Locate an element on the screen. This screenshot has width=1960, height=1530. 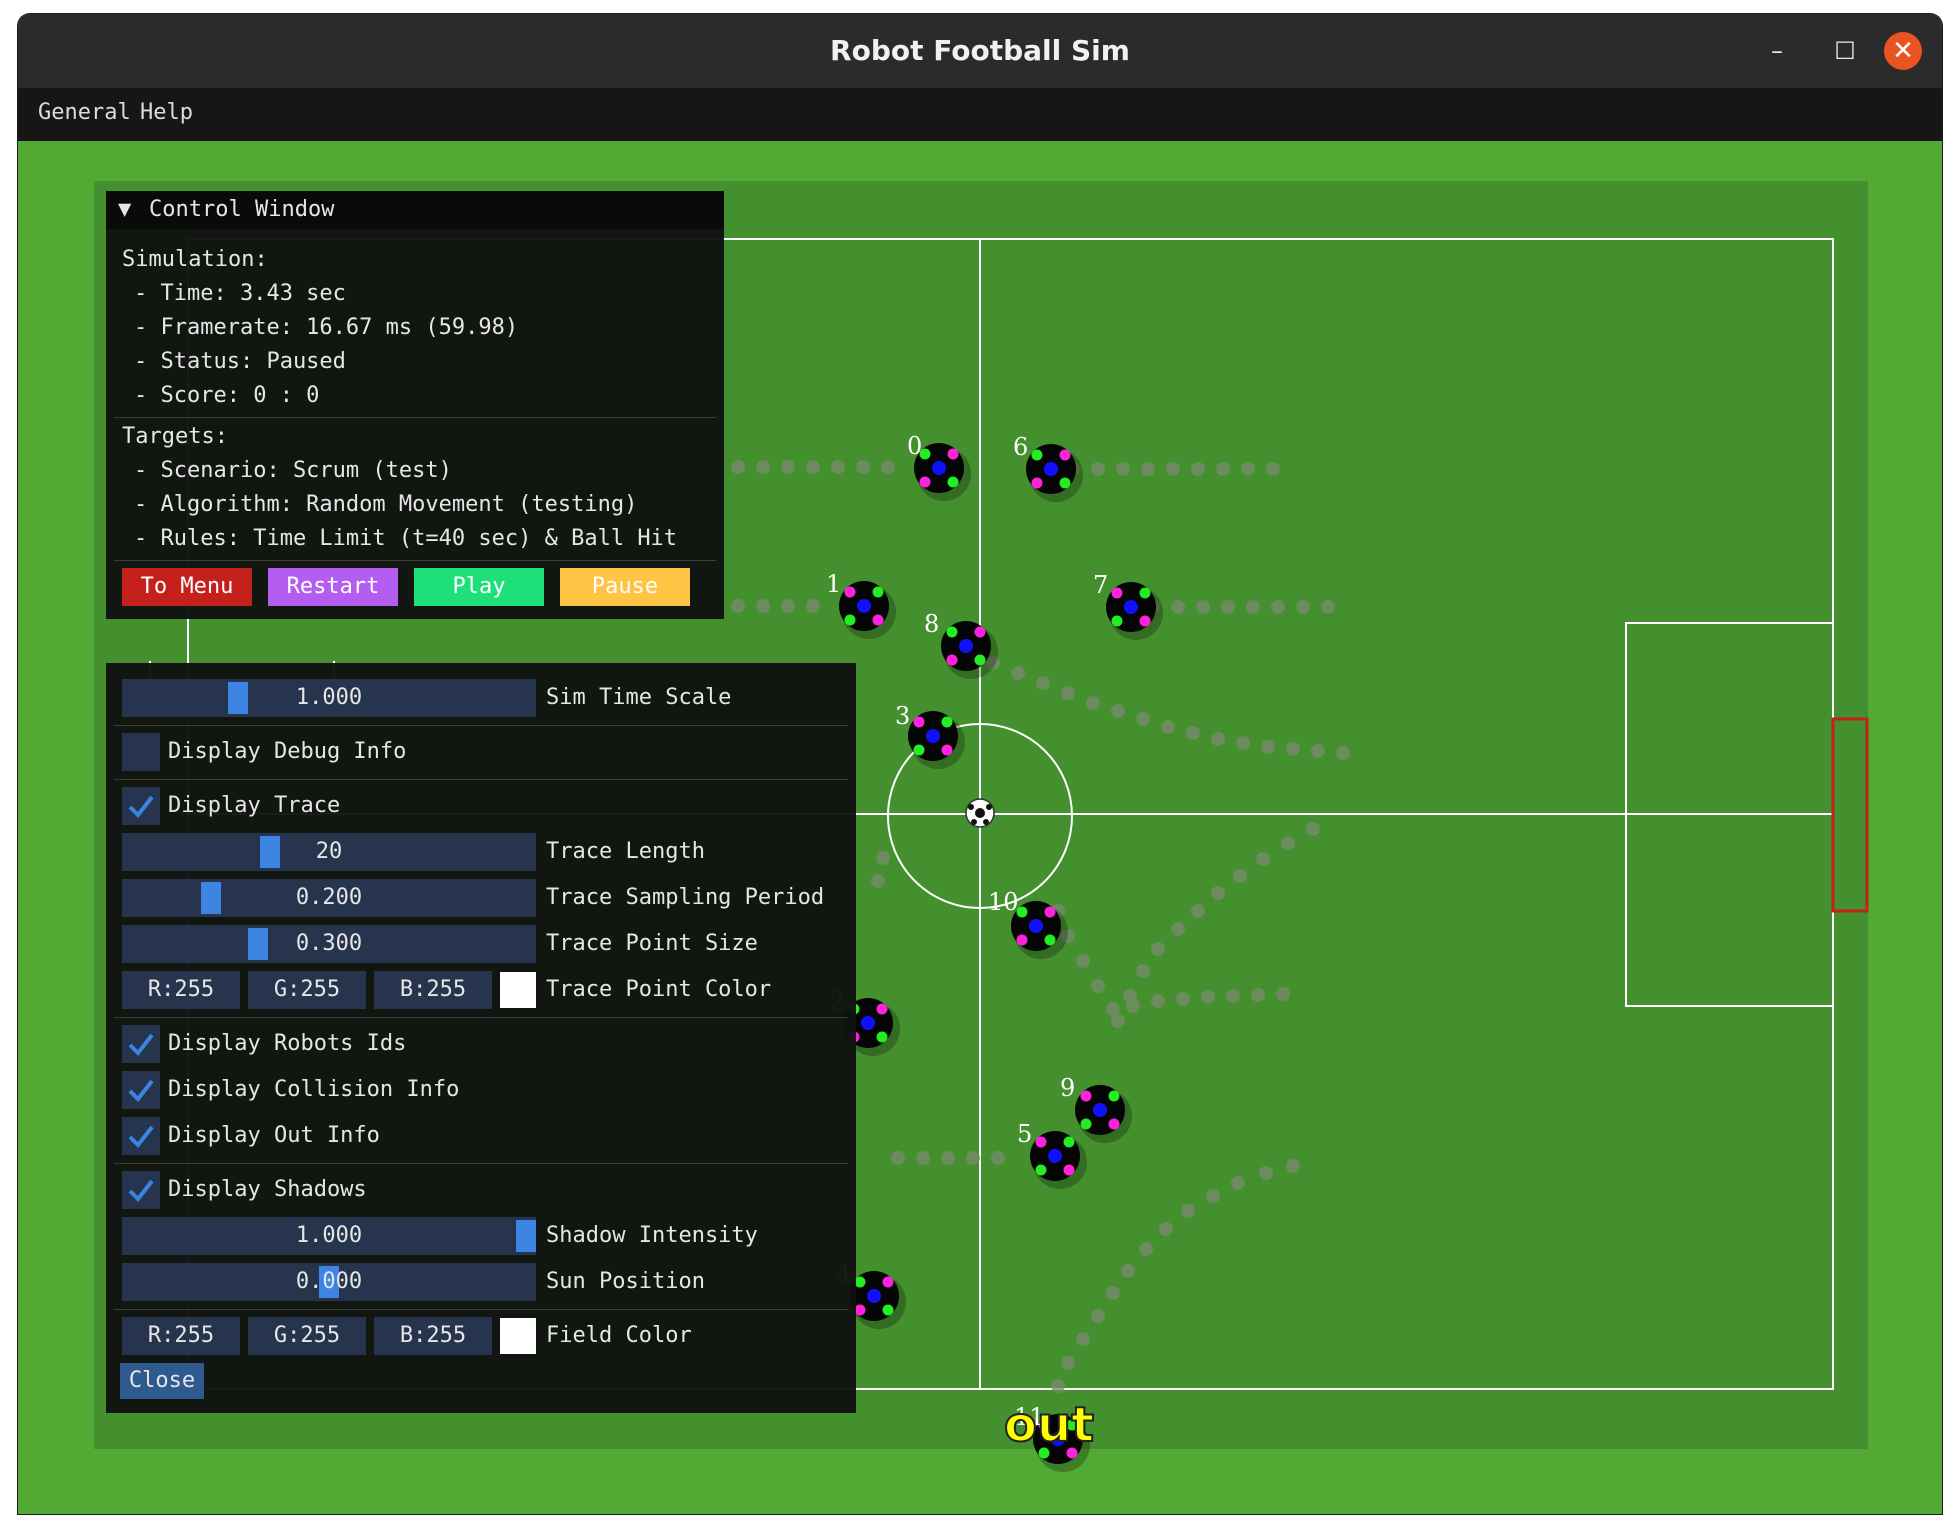
slider-value: 0.300 is located at coordinates (329, 943).